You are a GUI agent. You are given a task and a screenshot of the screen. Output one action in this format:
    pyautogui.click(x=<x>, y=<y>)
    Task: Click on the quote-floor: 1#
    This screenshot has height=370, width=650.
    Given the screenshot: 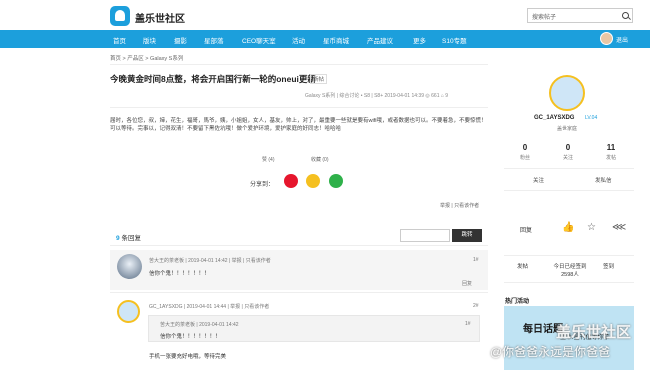 What is the action you would take?
    pyautogui.click(x=468, y=324)
    